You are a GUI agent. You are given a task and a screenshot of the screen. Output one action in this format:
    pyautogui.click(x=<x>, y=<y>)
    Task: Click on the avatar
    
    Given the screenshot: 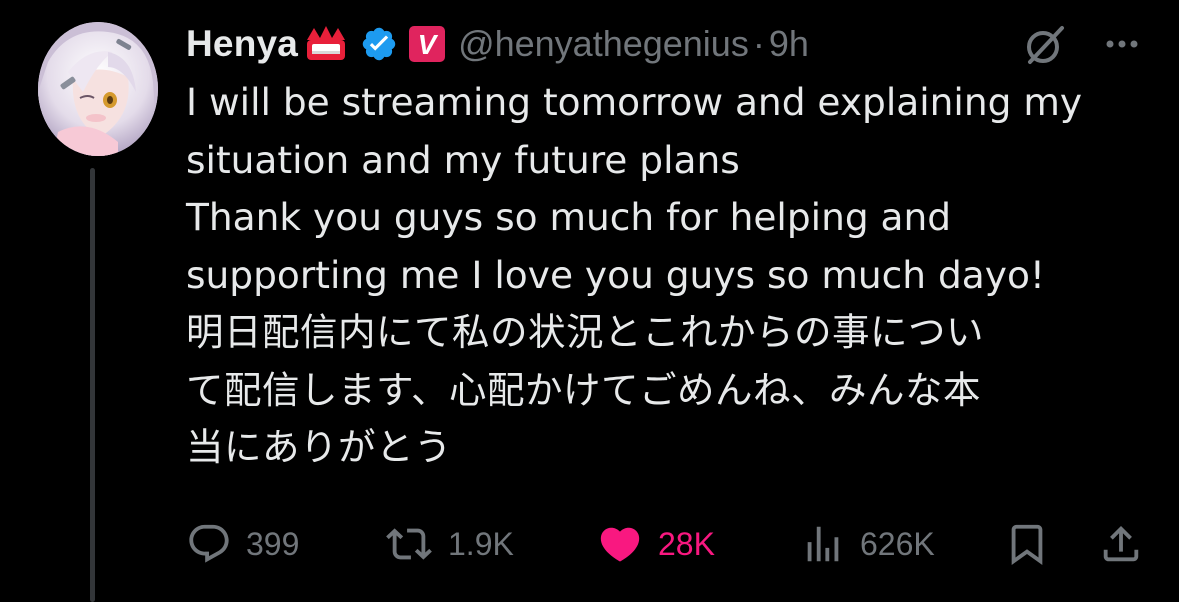 What is the action you would take?
    pyautogui.click(x=98, y=89)
    